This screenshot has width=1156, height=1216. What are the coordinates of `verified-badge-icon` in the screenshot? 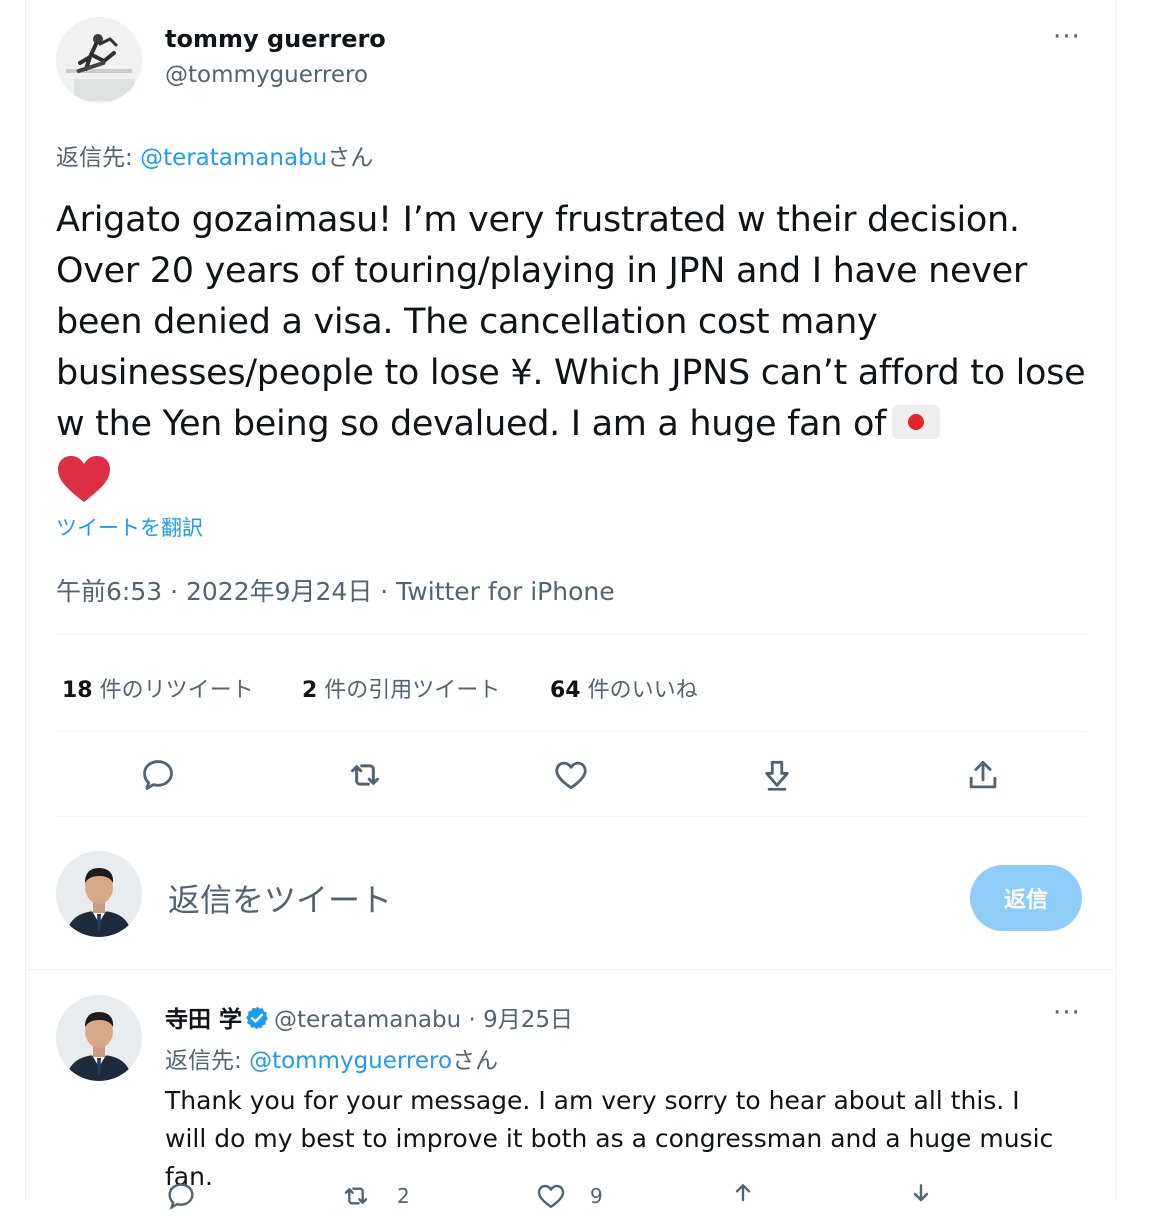 It's located at (257, 1021).